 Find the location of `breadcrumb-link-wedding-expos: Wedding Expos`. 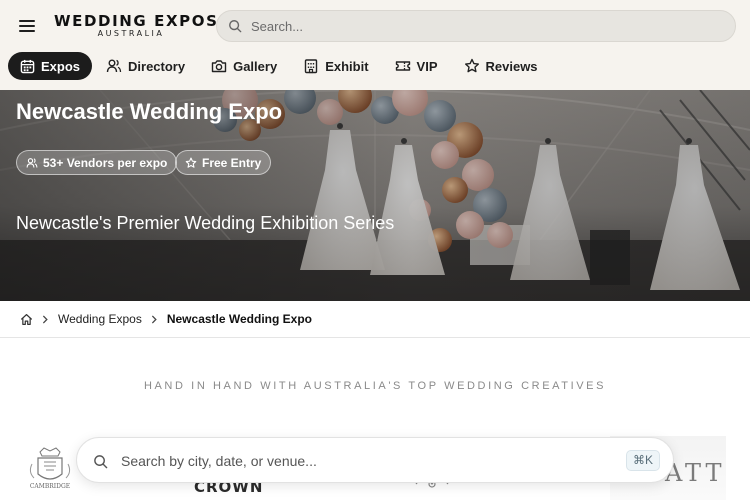

breadcrumb-link-wedding-expos: Wedding Expos is located at coordinates (100, 319).